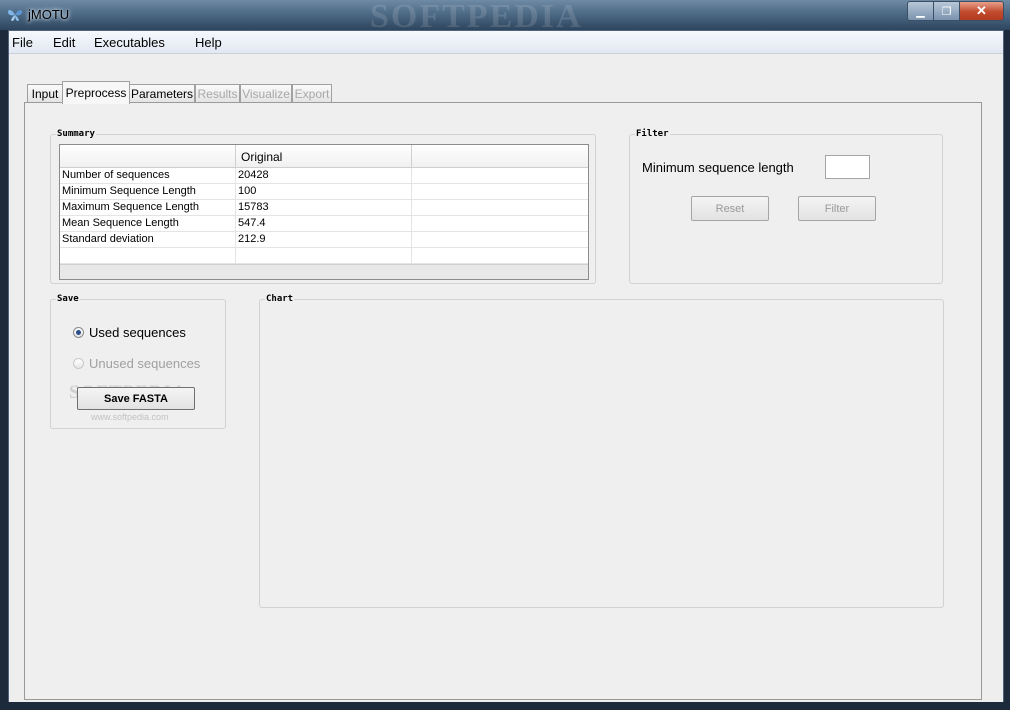 Image resolution: width=1010 pixels, height=710 pixels. I want to click on row-label, so click(148, 256).